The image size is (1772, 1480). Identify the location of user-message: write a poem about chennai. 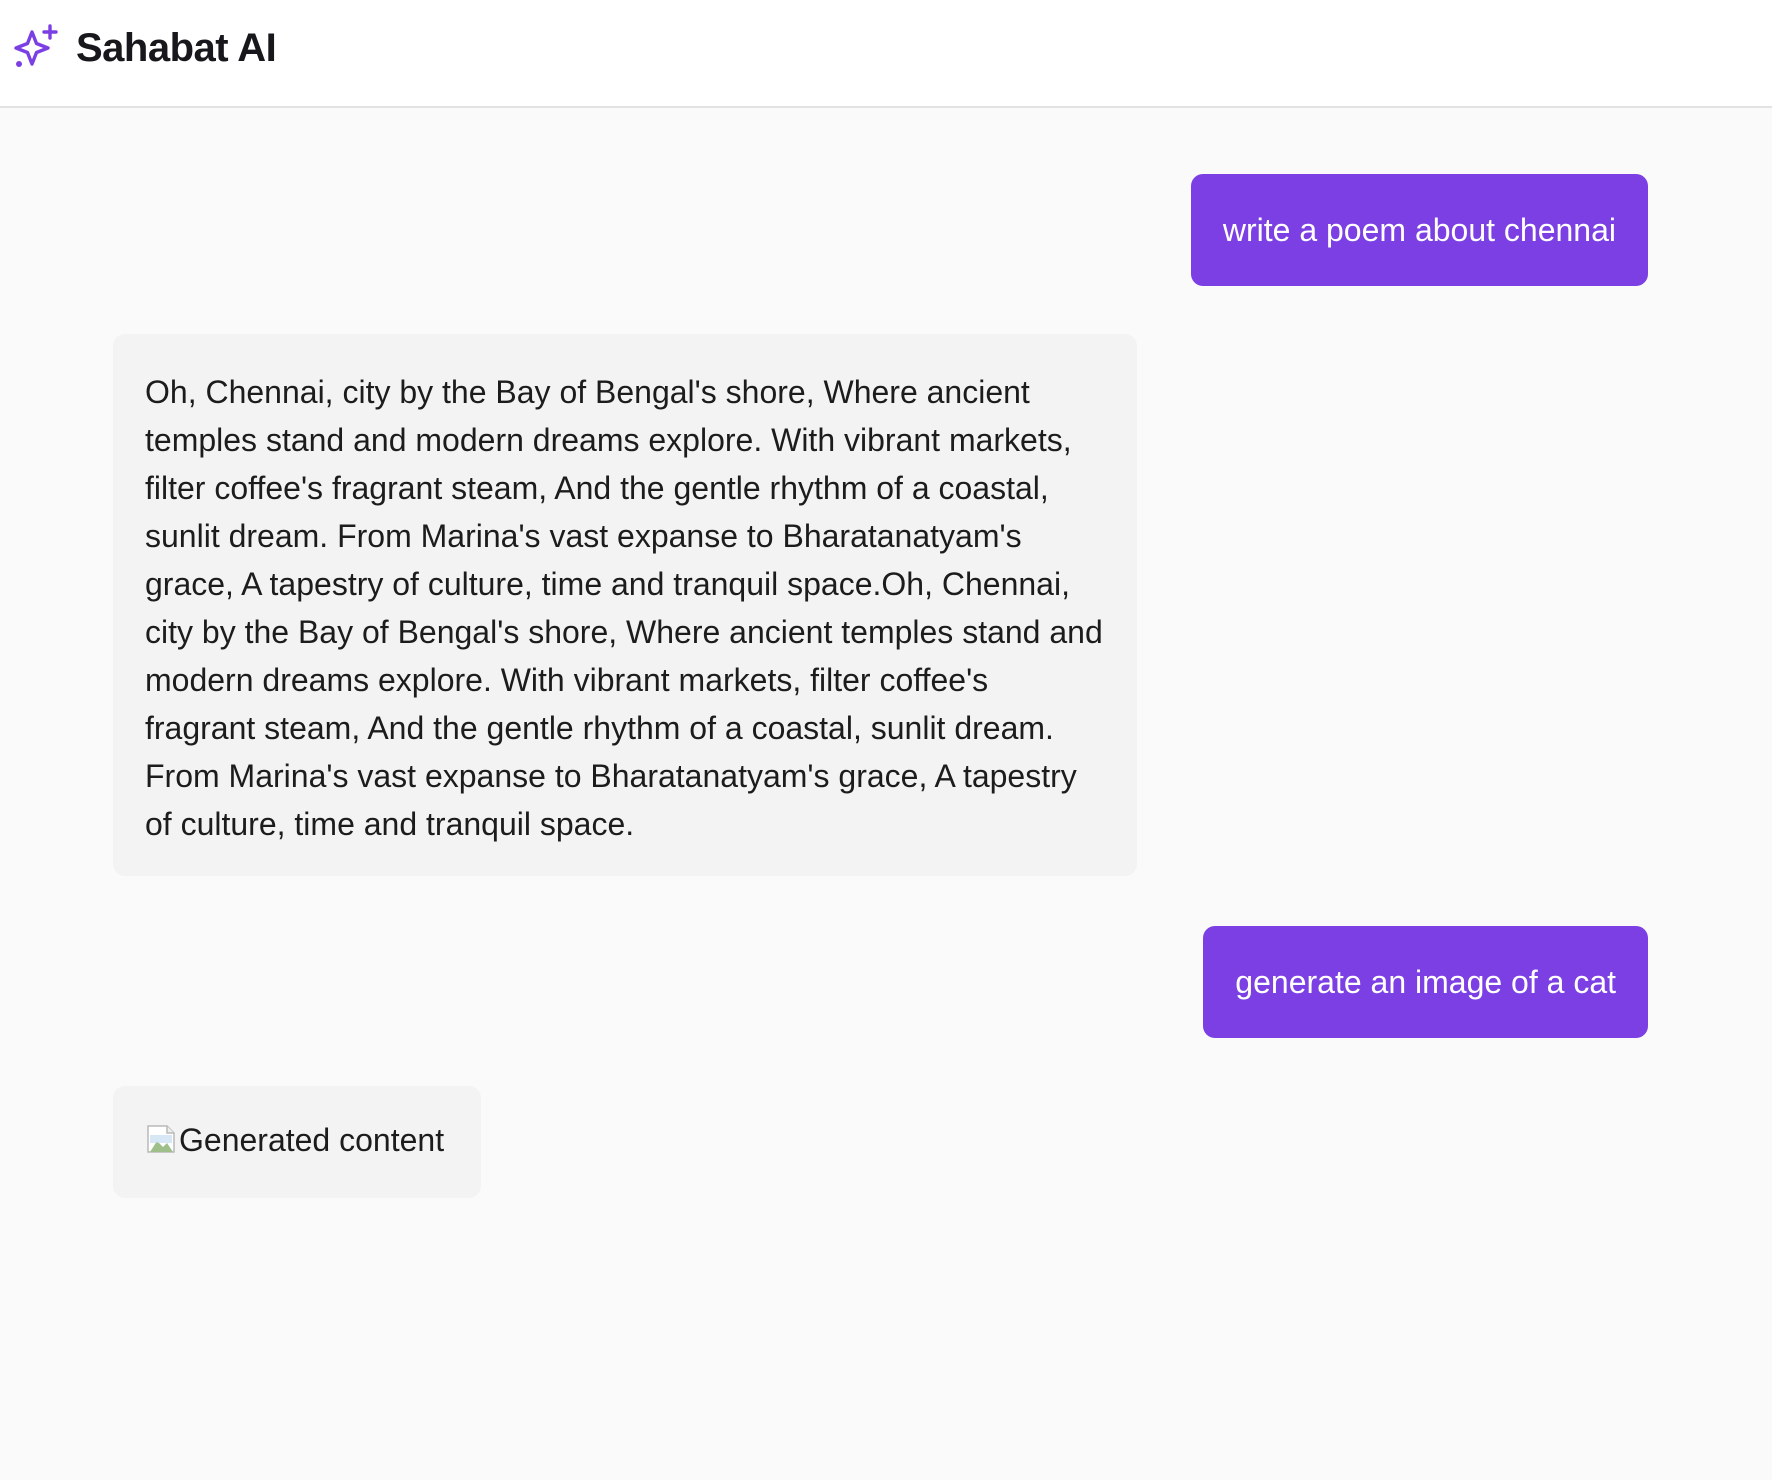
(1419, 230).